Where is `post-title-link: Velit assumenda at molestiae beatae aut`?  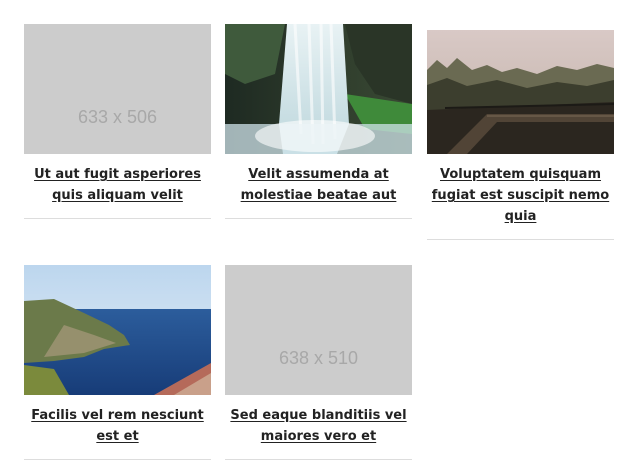 post-title-link: Velit assumenda at molestiae beatae aut is located at coordinates (319, 185).